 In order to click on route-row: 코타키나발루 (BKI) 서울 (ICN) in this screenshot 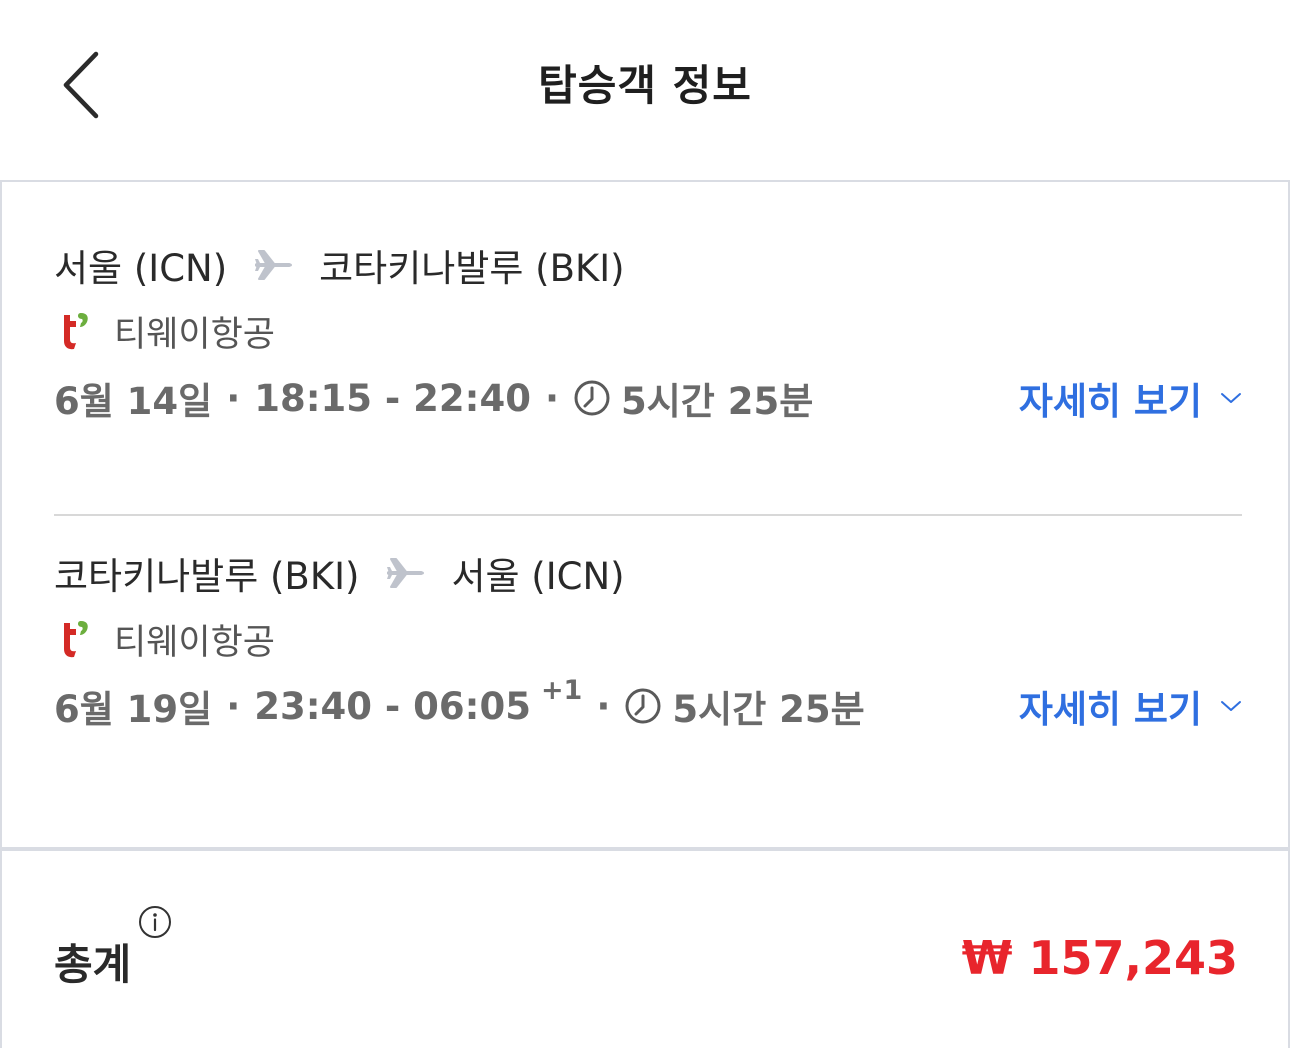, I will do `click(648, 573)`.